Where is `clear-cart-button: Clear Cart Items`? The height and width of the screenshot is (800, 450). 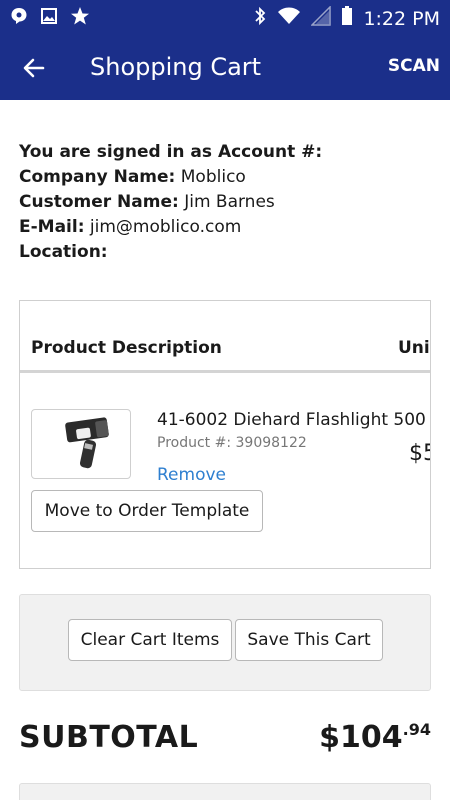 clear-cart-button: Clear Cart Items is located at coordinates (150, 640).